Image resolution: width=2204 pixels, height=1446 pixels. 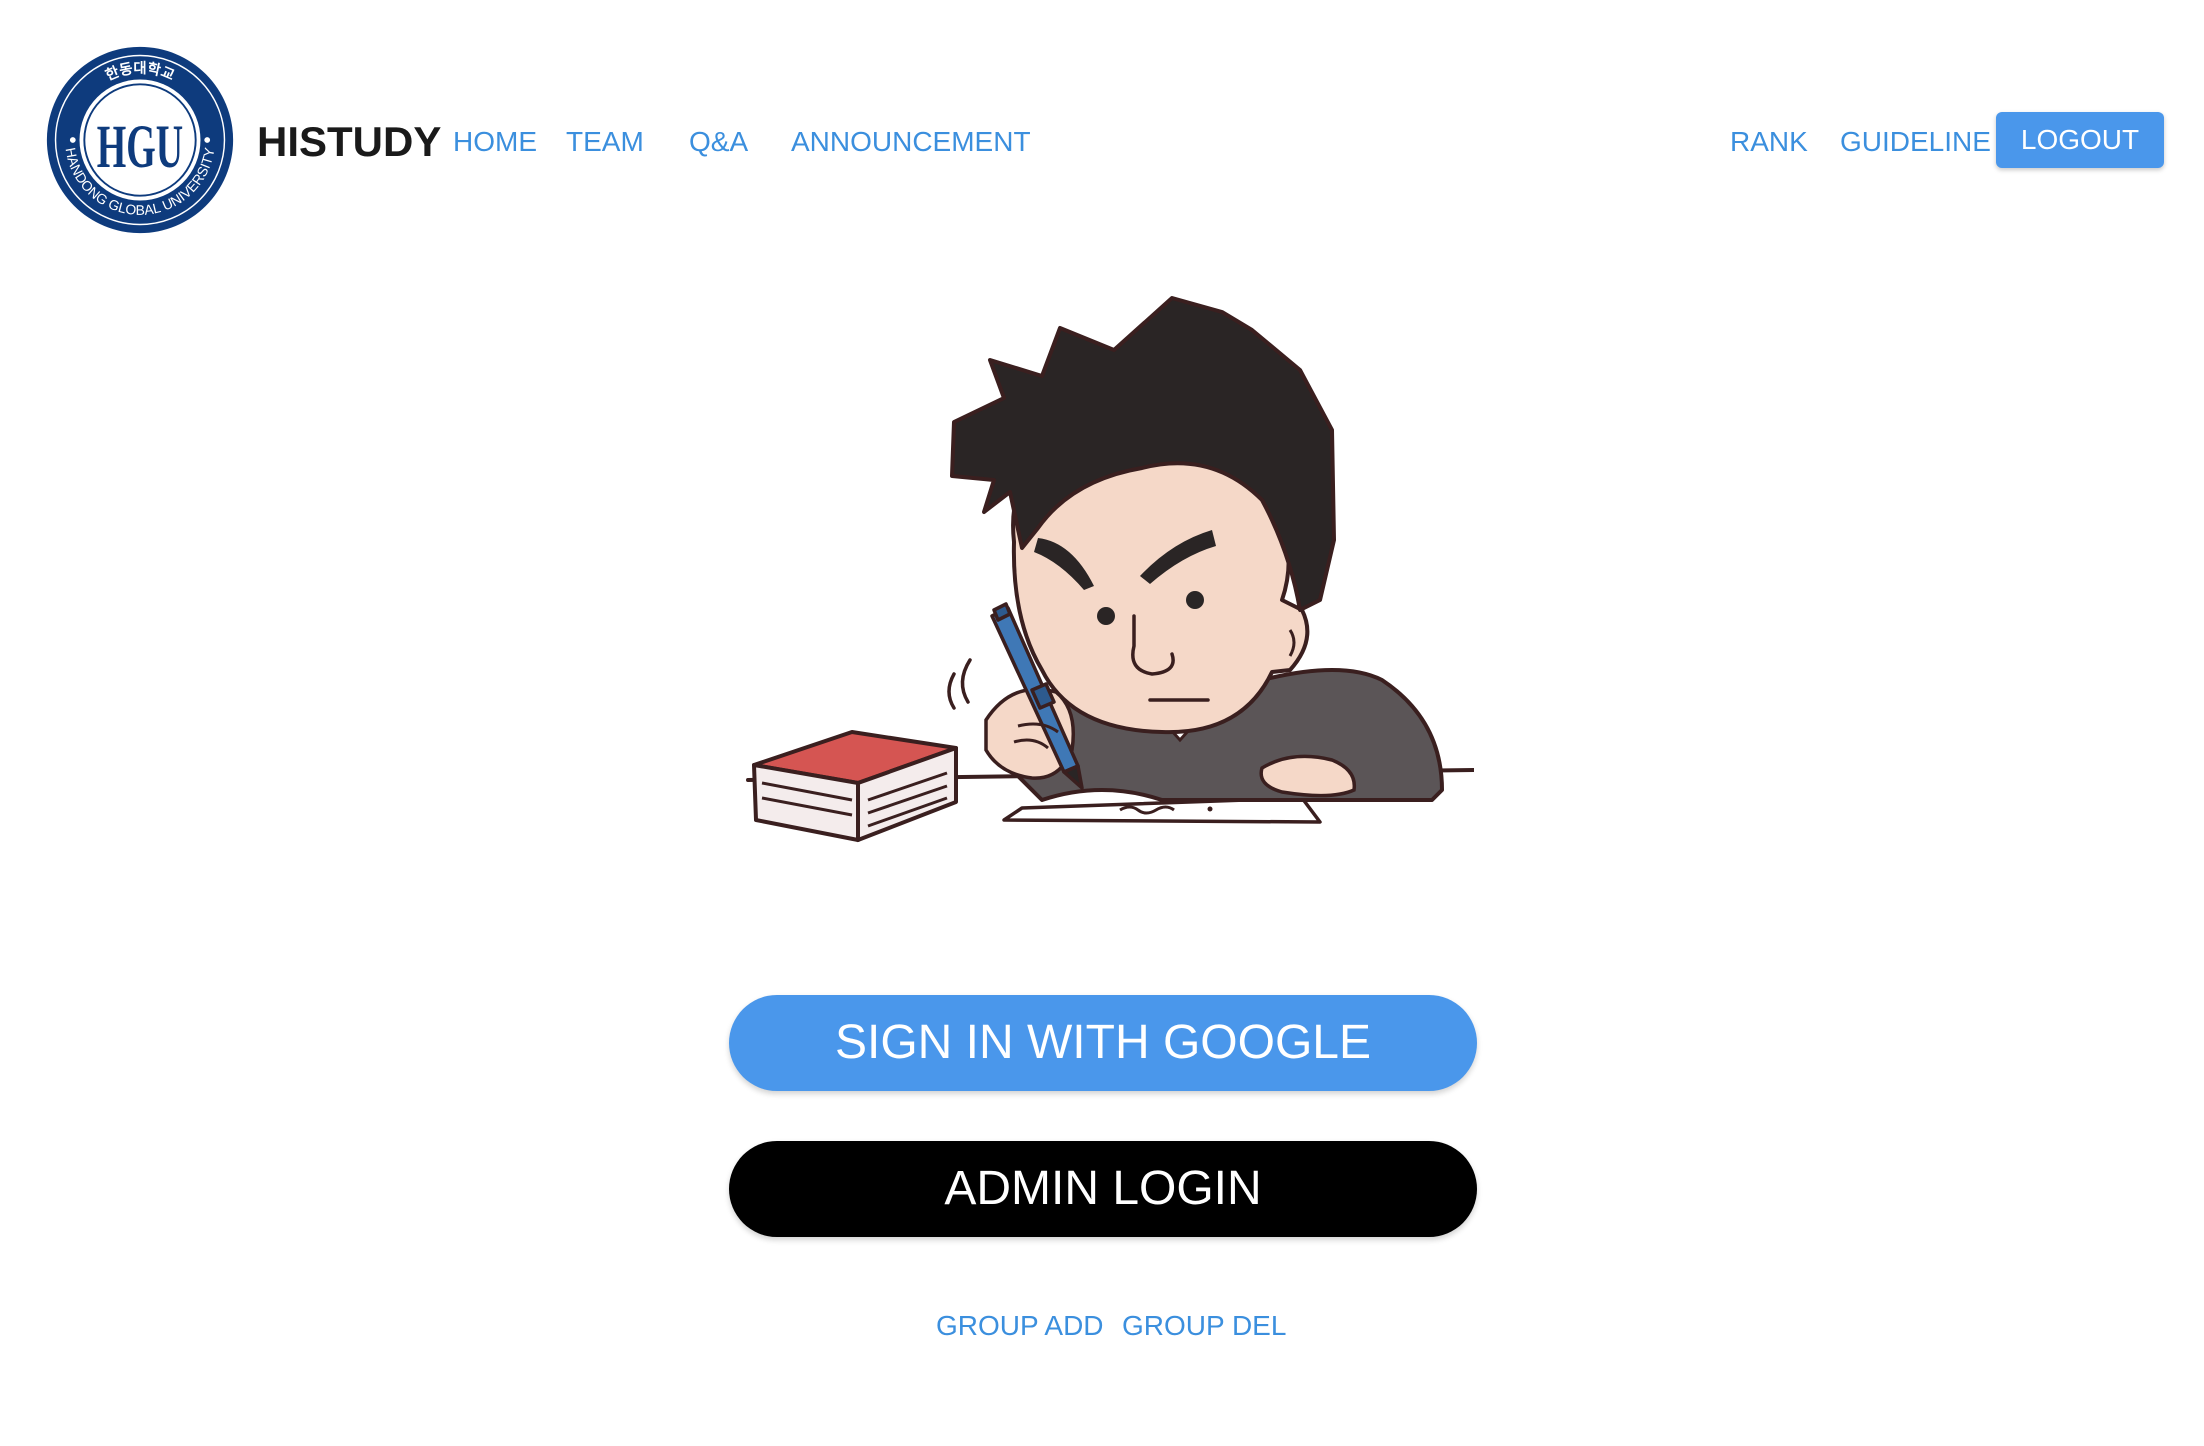 What do you see at coordinates (1204, 1326) in the screenshot?
I see `group-del-link: GROUP DEL` at bounding box center [1204, 1326].